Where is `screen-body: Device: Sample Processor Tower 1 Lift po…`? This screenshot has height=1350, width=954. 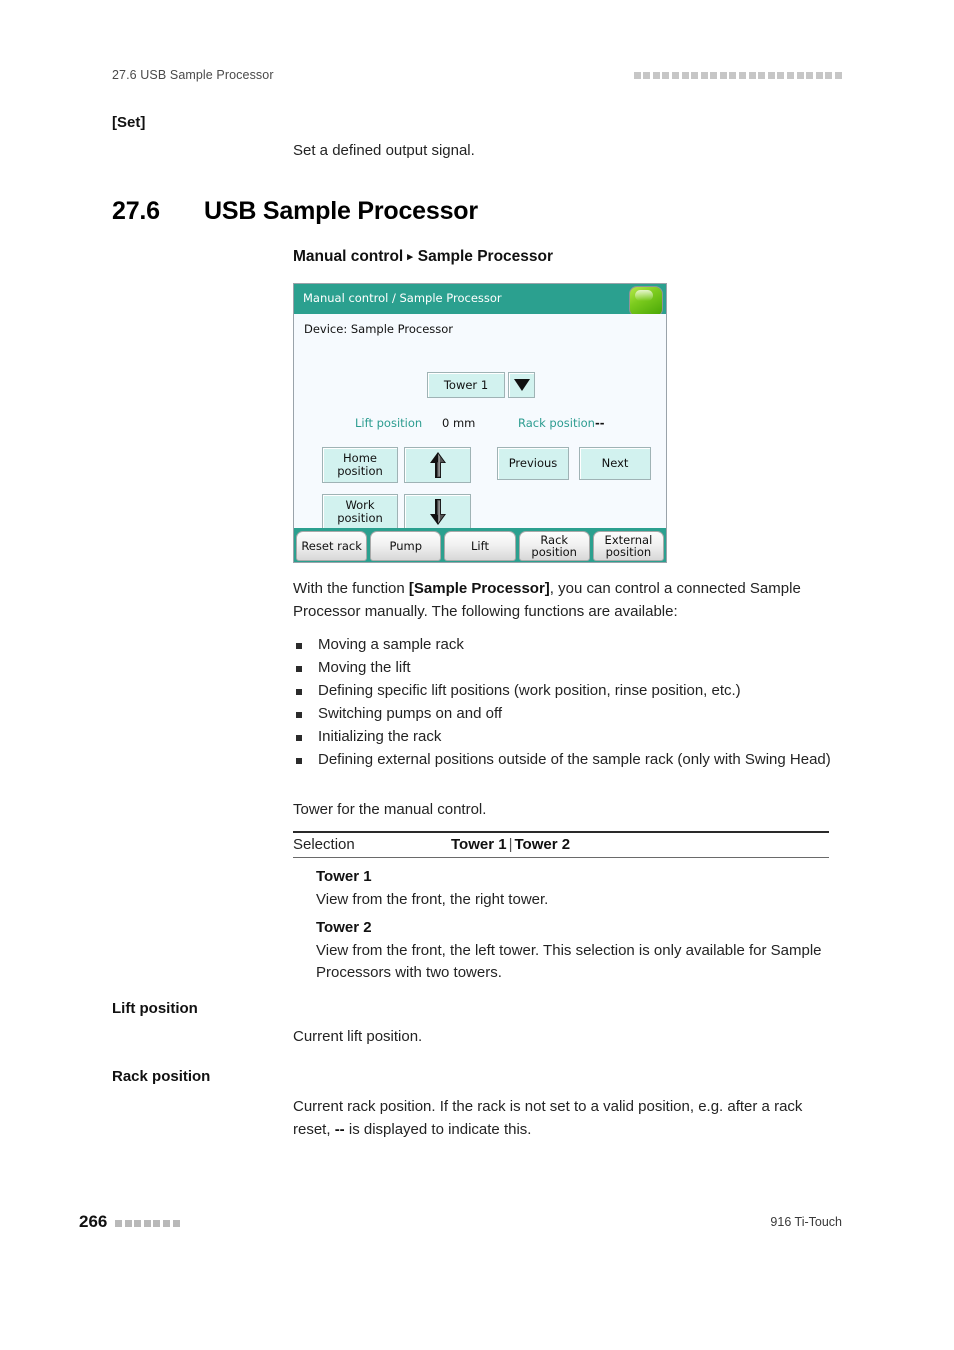 screen-body: Device: Sample Processor Tower 1 Lift po… is located at coordinates (480, 422).